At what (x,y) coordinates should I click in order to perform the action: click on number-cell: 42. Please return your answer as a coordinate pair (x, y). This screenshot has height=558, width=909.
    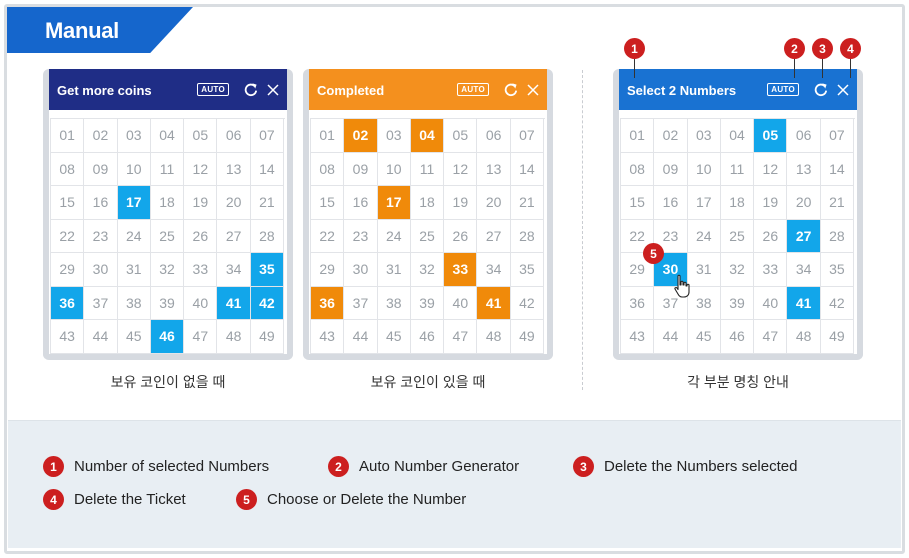
    Looking at the image, I should click on (527, 303).